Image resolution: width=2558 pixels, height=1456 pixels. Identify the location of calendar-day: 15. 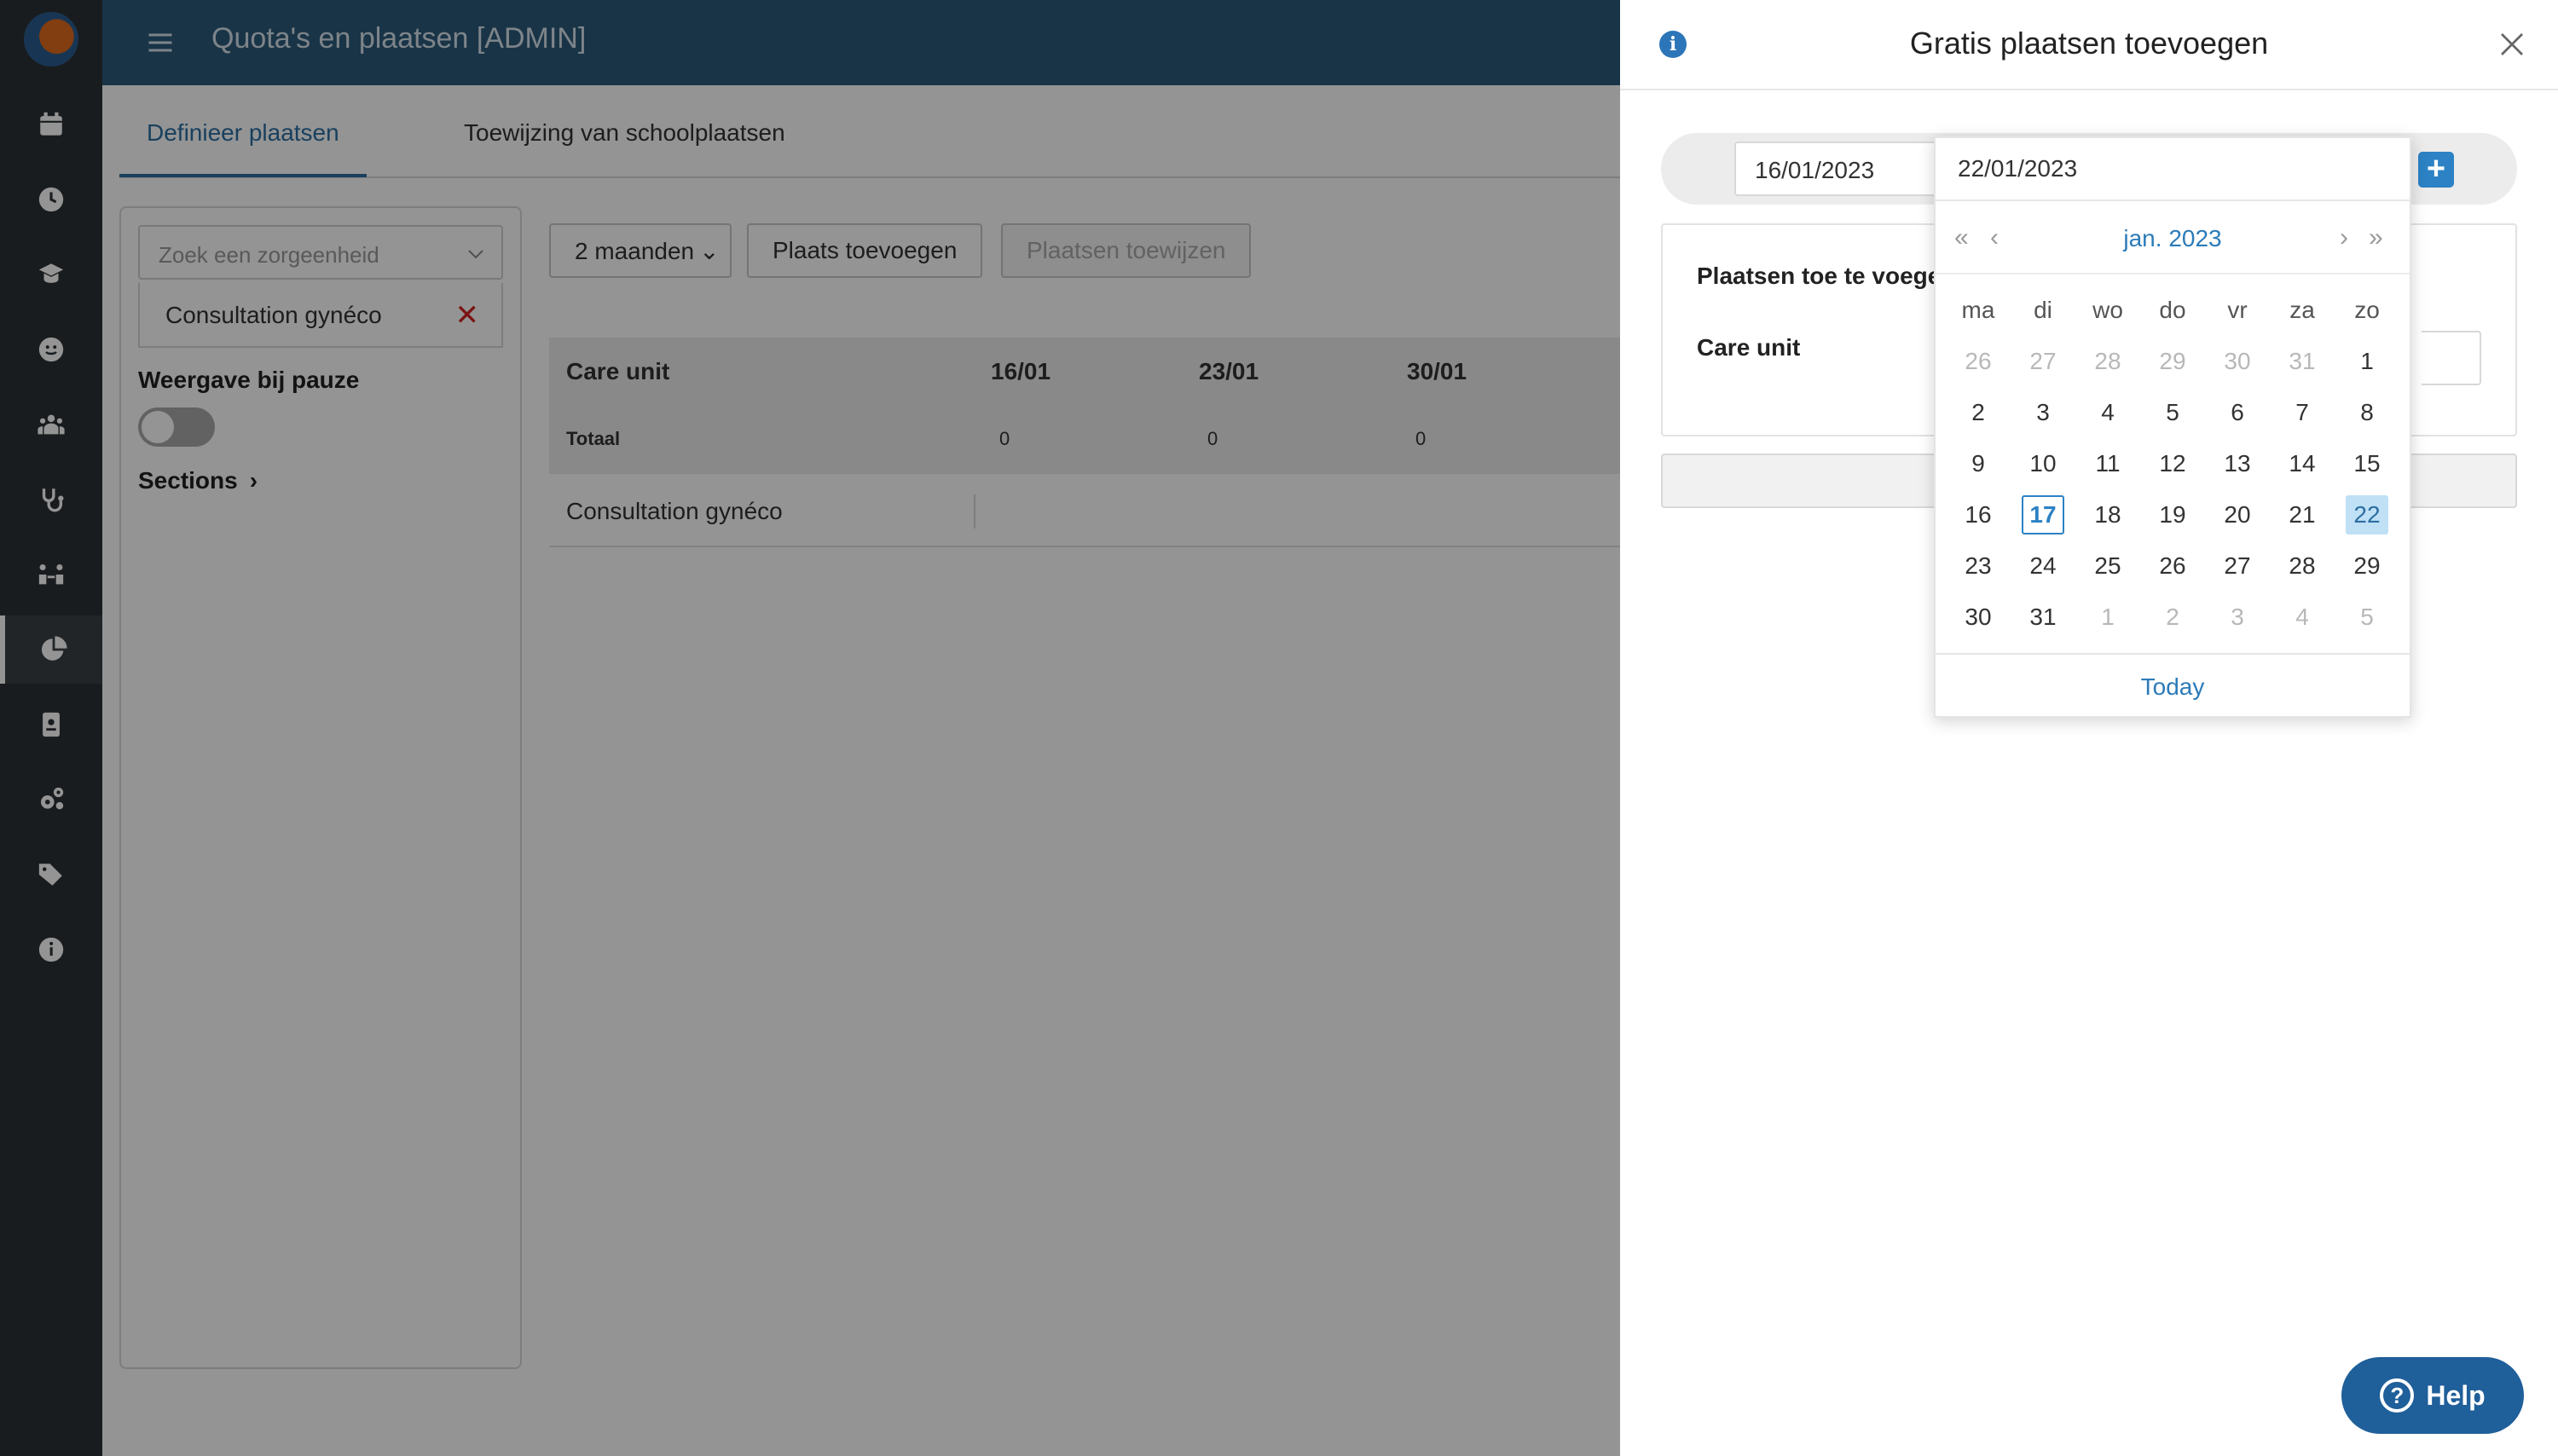
(2367, 464).